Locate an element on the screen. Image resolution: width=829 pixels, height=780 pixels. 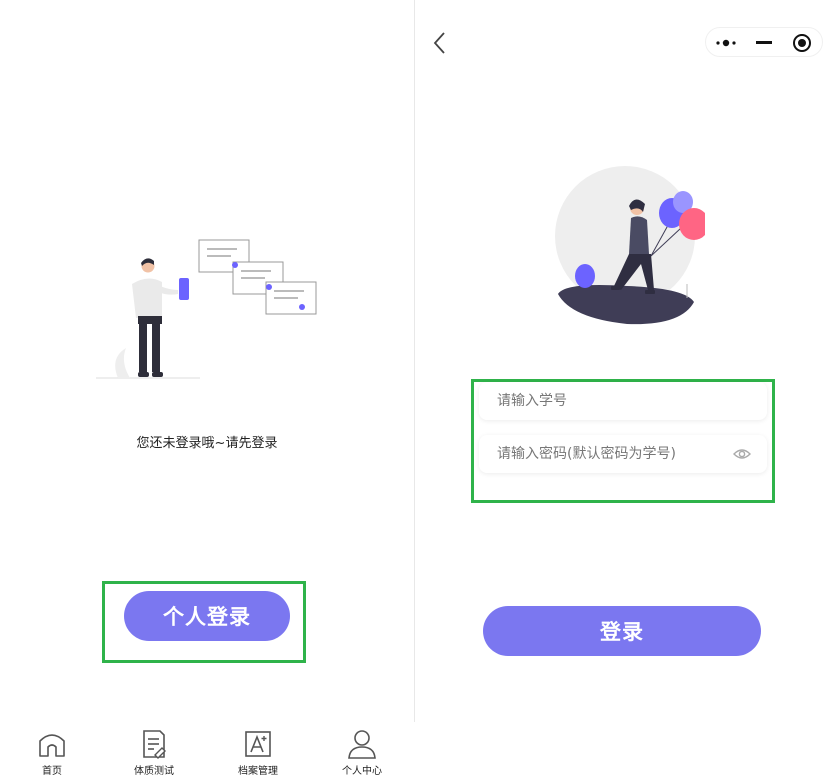
tab-label: 首页 is located at coordinates (52, 771).